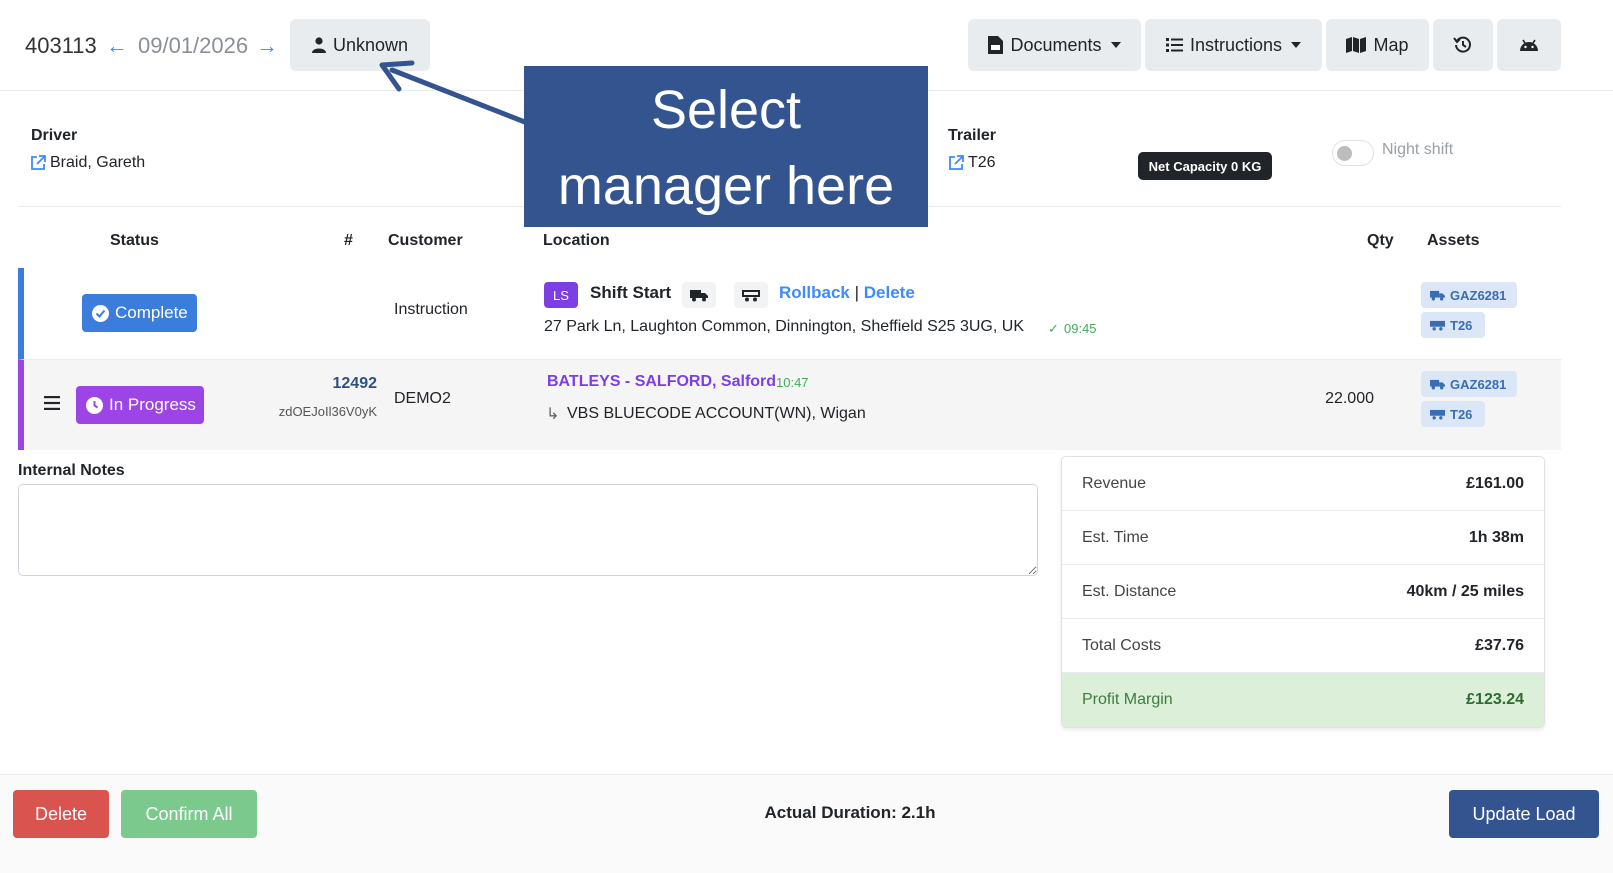 Image resolution: width=1613 pixels, height=873 pixels. Describe the element at coordinates (189, 814) in the screenshot. I see `confirm-all-button: Confirm All` at that location.